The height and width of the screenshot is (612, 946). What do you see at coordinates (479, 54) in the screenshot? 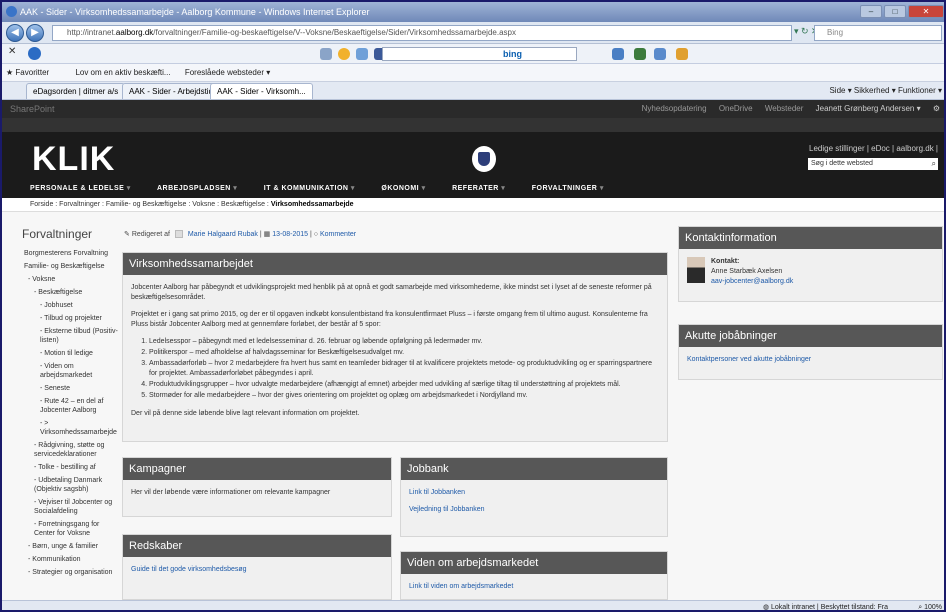
I see `bing-search-box: bing` at bounding box center [479, 54].